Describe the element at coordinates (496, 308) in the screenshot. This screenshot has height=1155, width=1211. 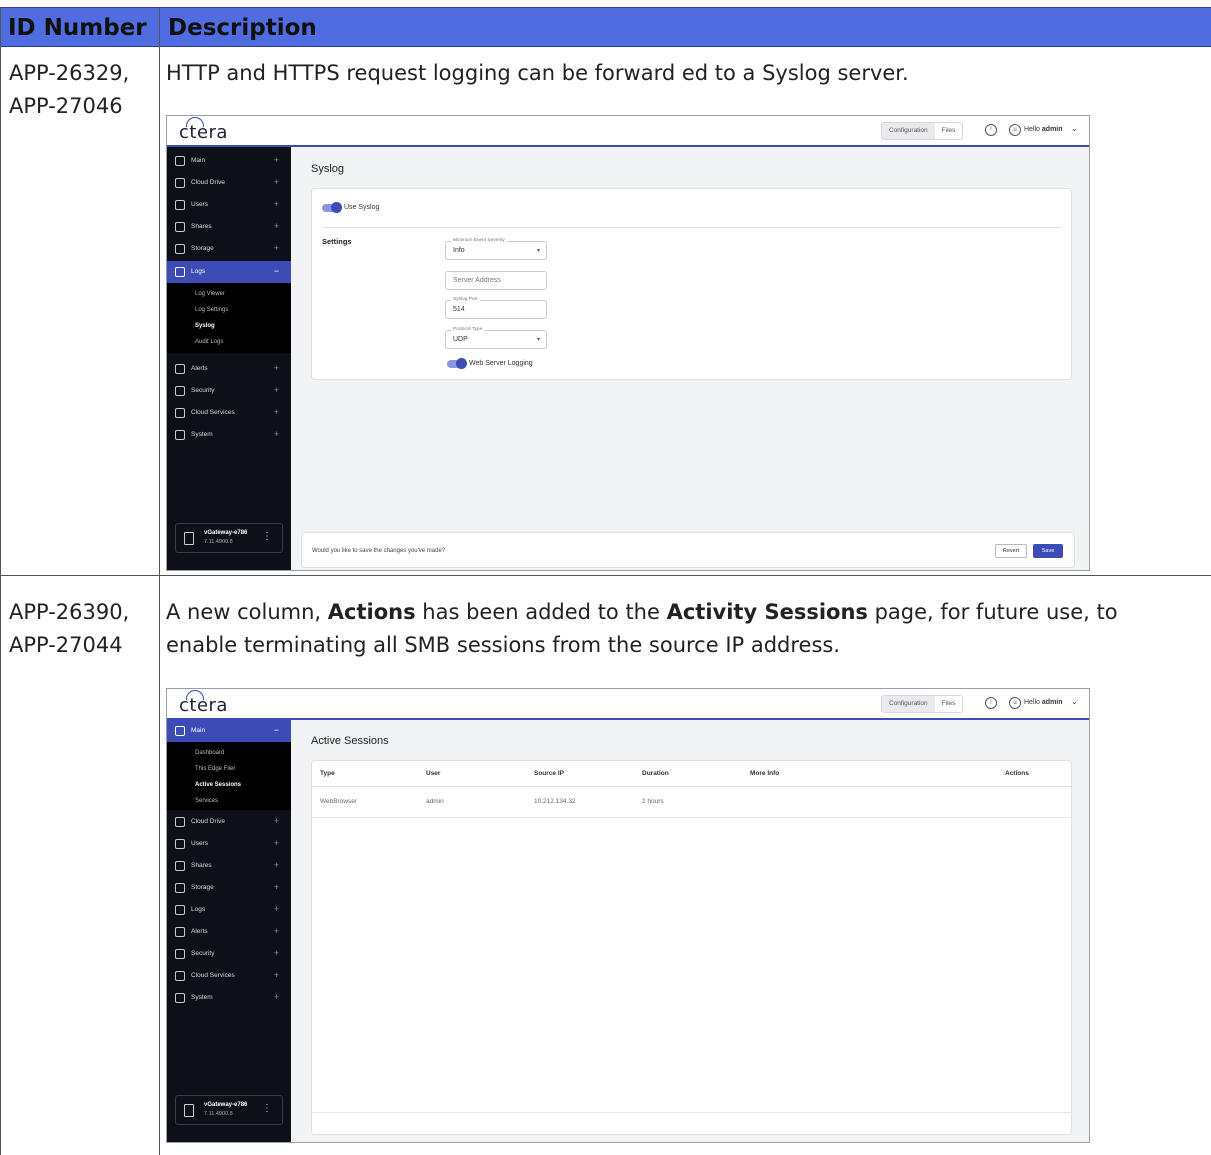
I see `syslog-port-input: Syslog Port 514` at that location.